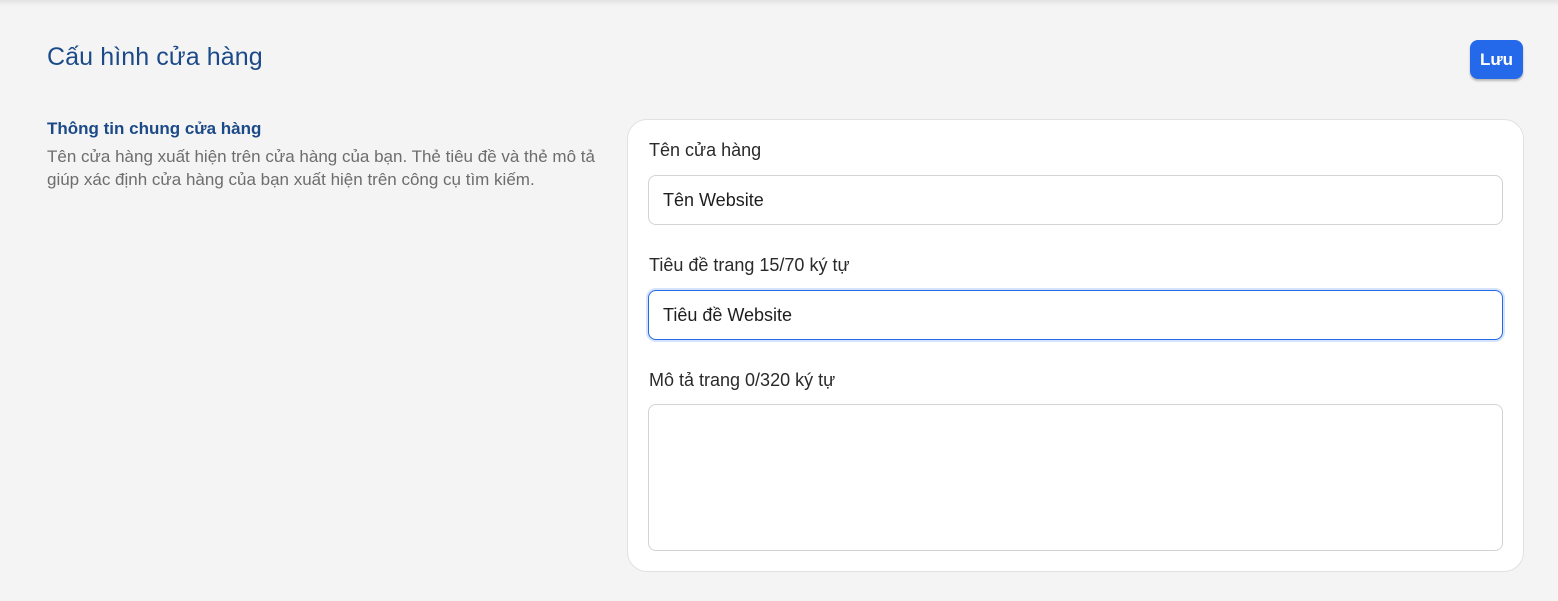 The image size is (1558, 601). I want to click on page-title: Cấu hình cửa hàng, so click(155, 57).